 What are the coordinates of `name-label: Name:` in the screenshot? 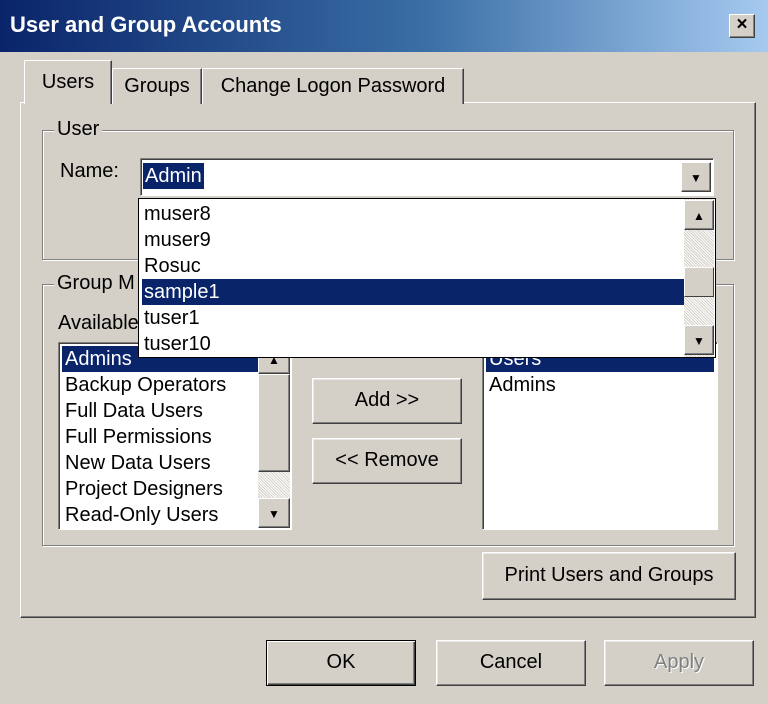 It's located at (89, 171).